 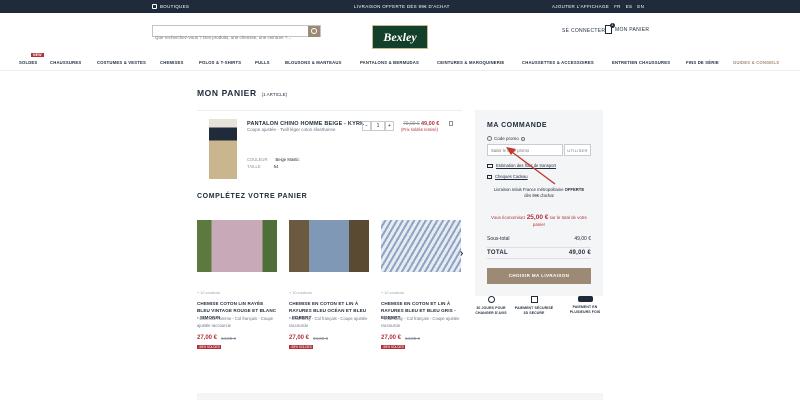 I want to click on qty-minus-button: −, so click(x=366, y=126).